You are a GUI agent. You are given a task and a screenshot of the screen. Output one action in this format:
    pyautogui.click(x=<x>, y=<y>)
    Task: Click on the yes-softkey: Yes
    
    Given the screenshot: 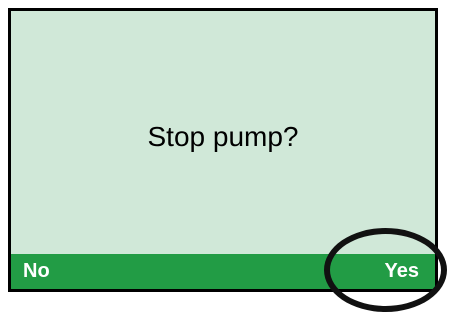 What is the action you would take?
    pyautogui.click(x=404, y=271)
    